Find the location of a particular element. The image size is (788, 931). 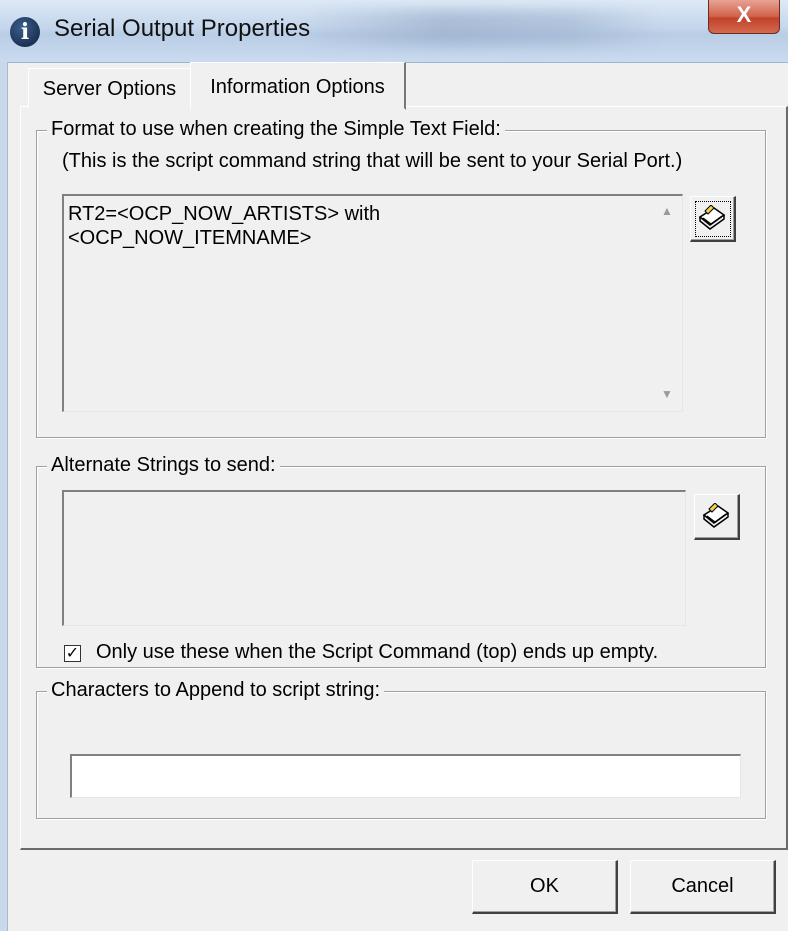

alternate-strings-legend: Alternate Strings to send: is located at coordinates (163, 465).